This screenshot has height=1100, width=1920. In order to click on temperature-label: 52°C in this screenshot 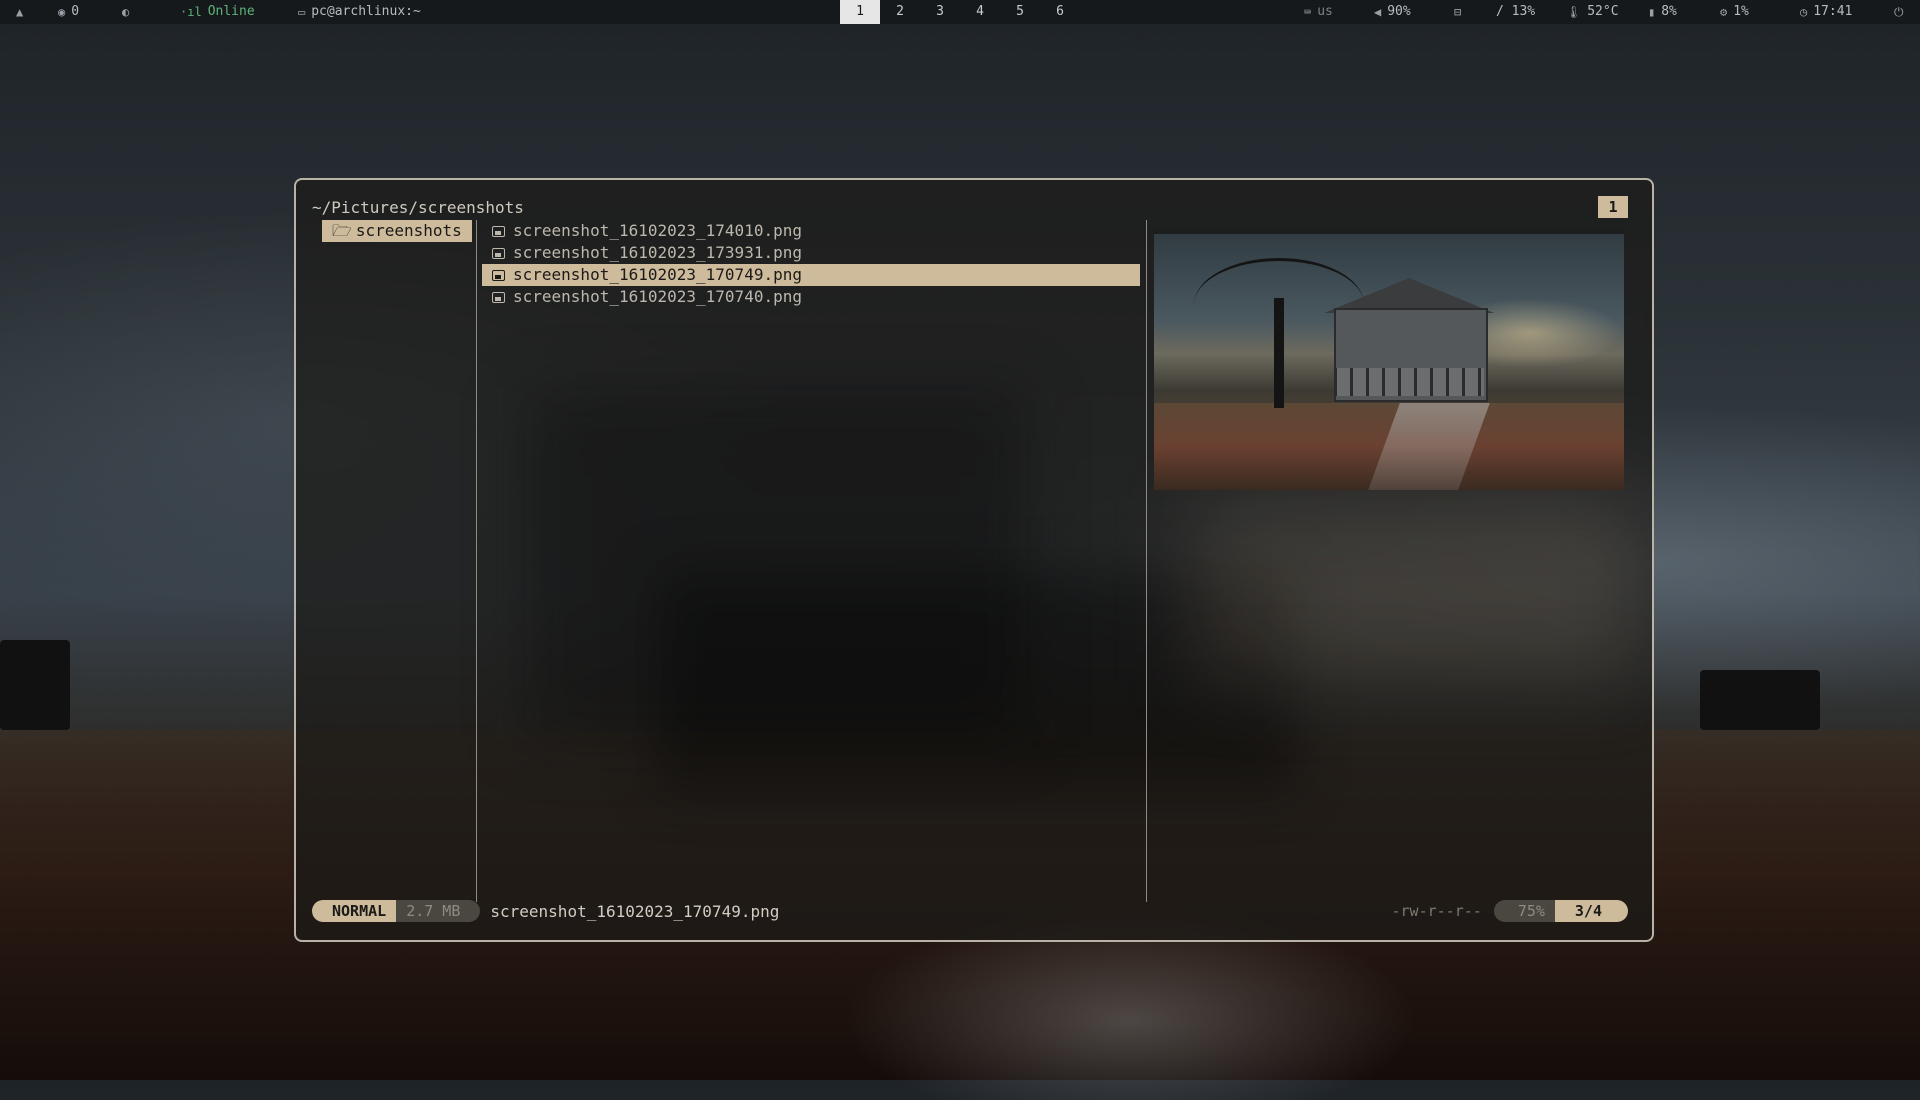, I will do `click(1603, 11)`.